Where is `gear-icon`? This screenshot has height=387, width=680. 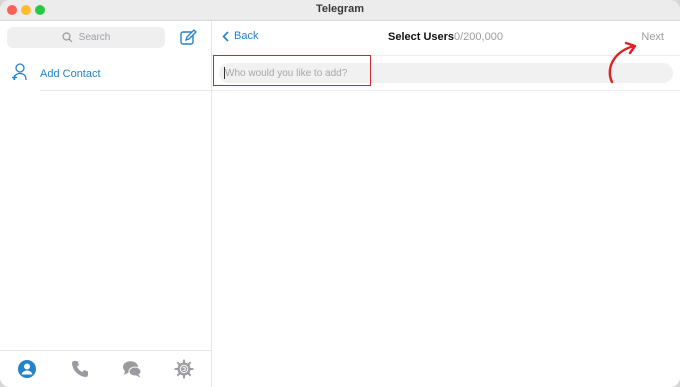
gear-icon is located at coordinates (184, 369).